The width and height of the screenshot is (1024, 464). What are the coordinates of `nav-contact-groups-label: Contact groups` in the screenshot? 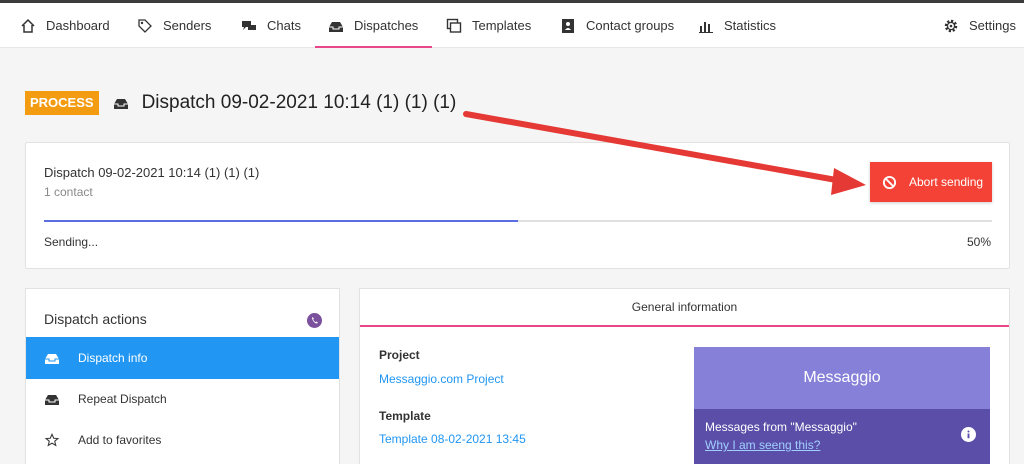 It's located at (630, 25).